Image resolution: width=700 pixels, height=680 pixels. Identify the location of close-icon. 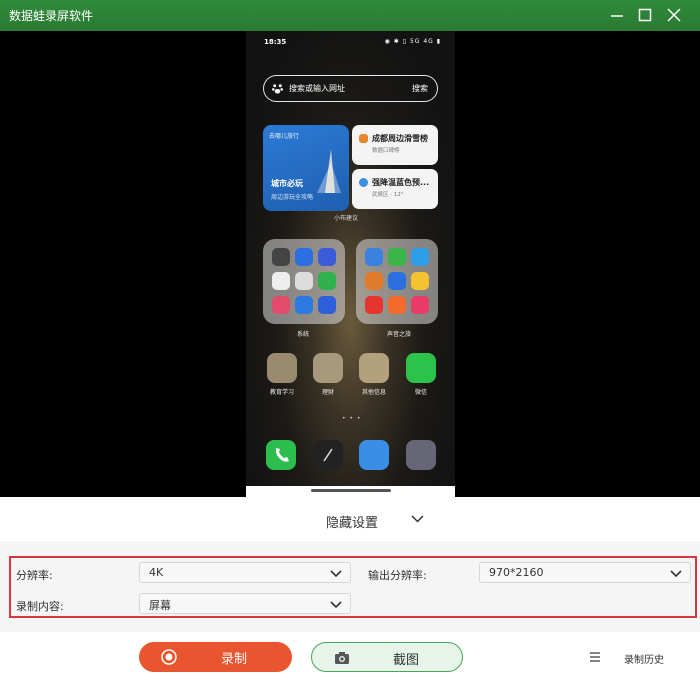
(674, 15).